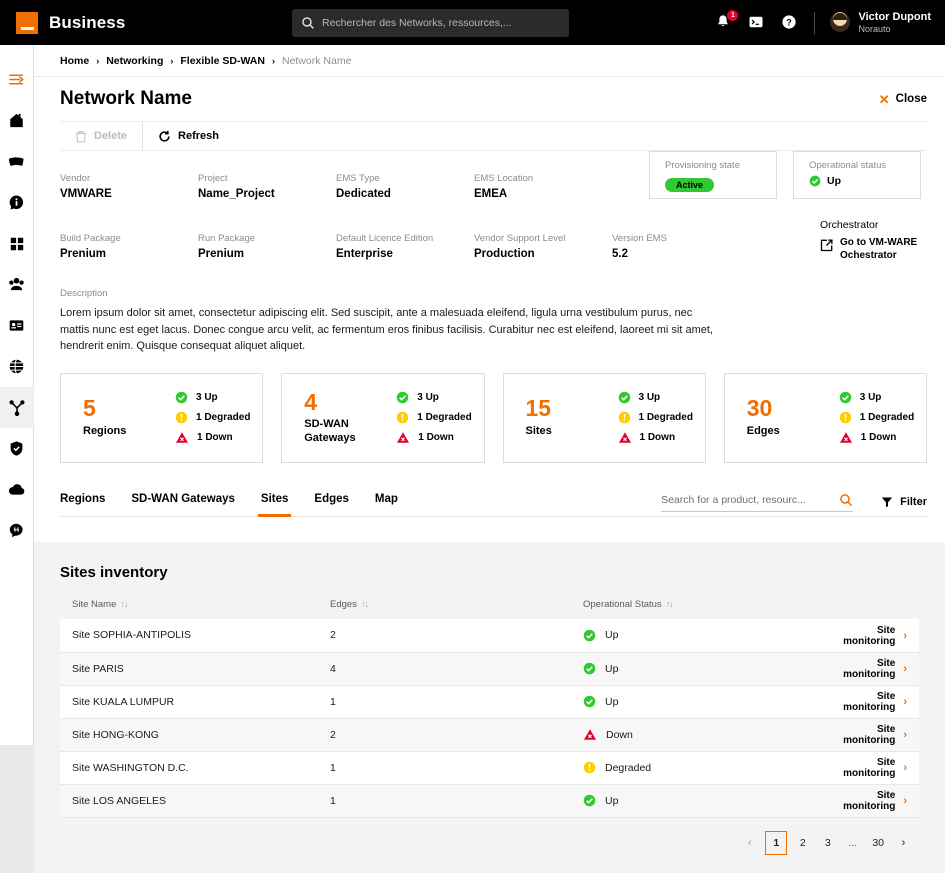  What do you see at coordinates (733, 15) in the screenshot?
I see `notification-badge: 1` at bounding box center [733, 15].